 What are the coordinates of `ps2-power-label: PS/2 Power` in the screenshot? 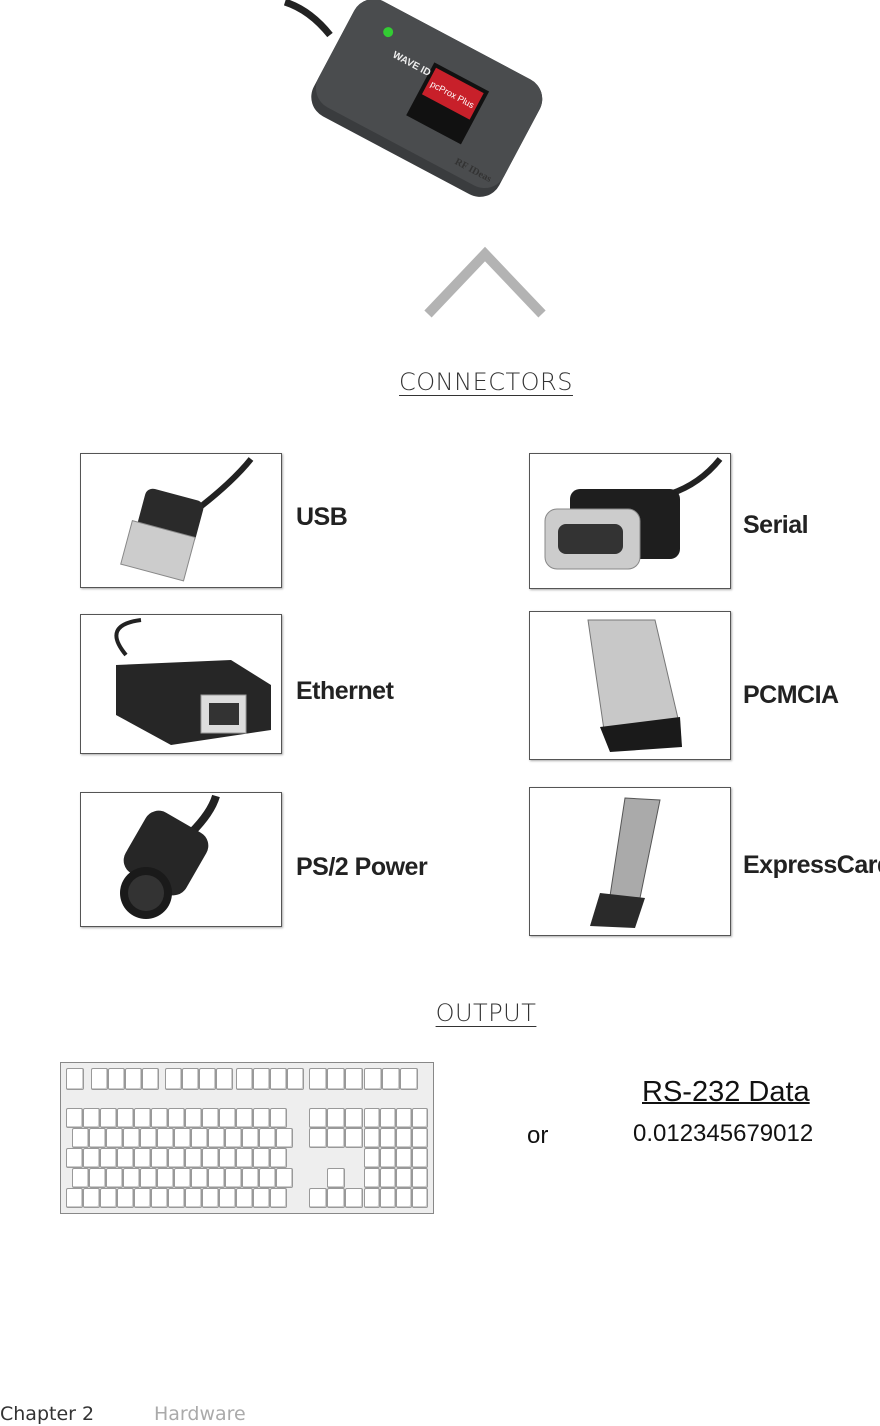 It's located at (362, 867).